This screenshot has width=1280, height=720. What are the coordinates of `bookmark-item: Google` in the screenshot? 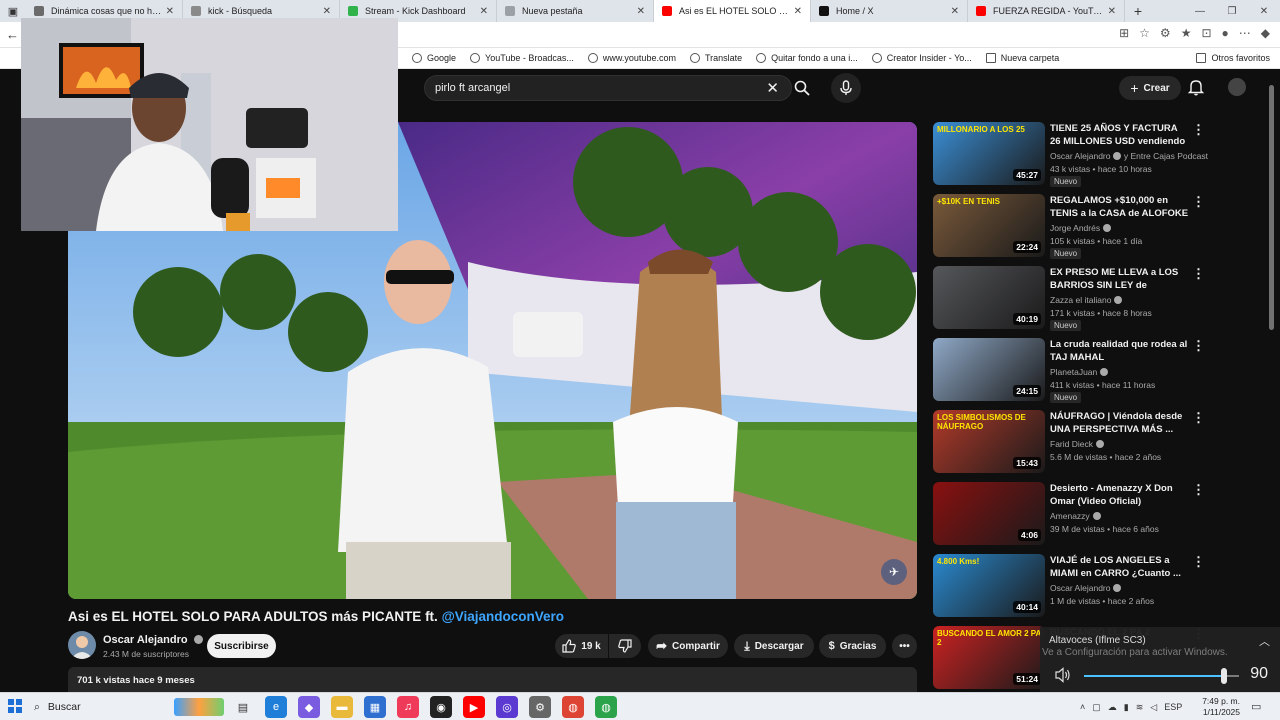 It's located at (434, 58).